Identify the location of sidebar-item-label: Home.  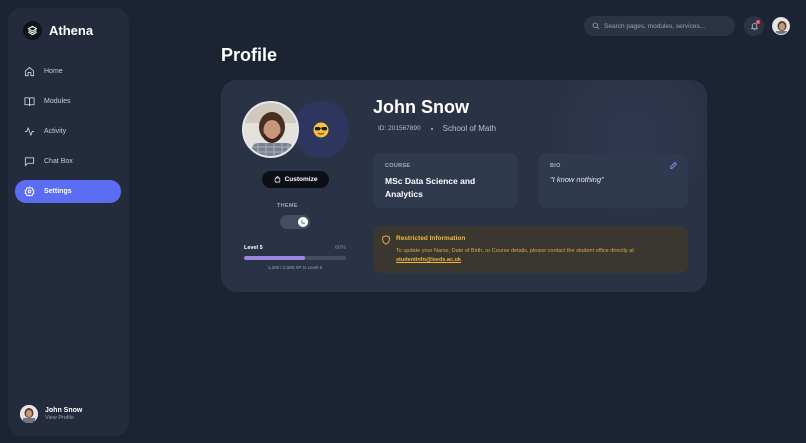
(53, 71).